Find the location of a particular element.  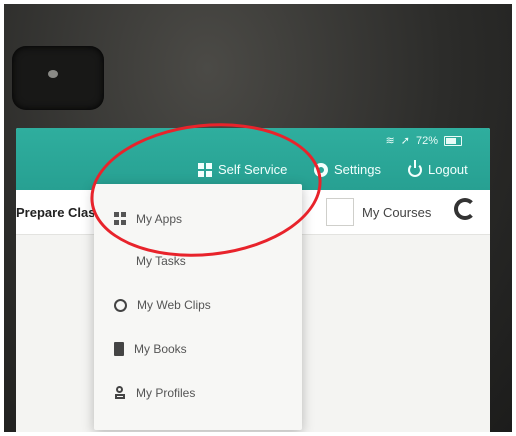

menu-item-label: My Web Clips is located at coordinates (174, 305).